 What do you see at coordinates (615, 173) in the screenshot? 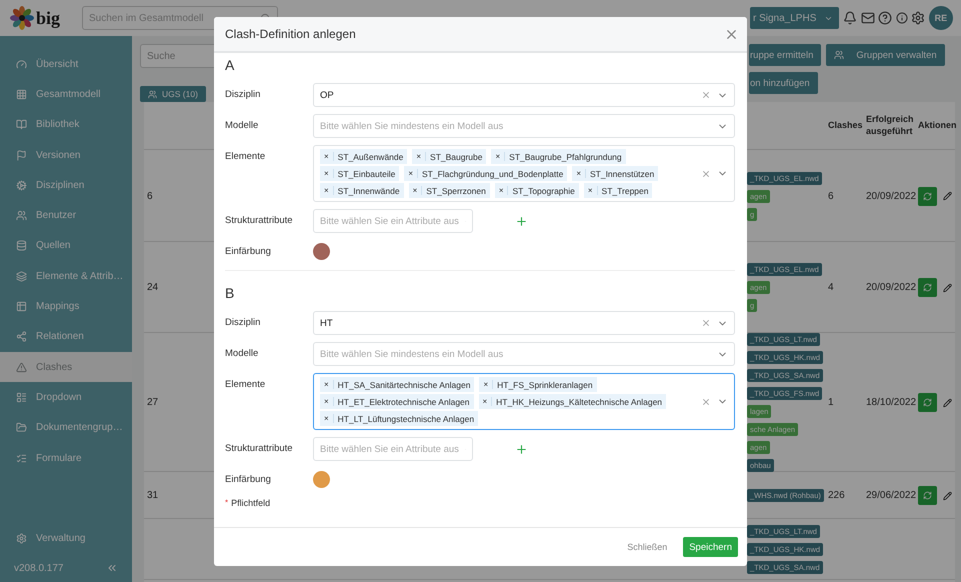
I see `element-tag: × ST_Innenstützen` at bounding box center [615, 173].